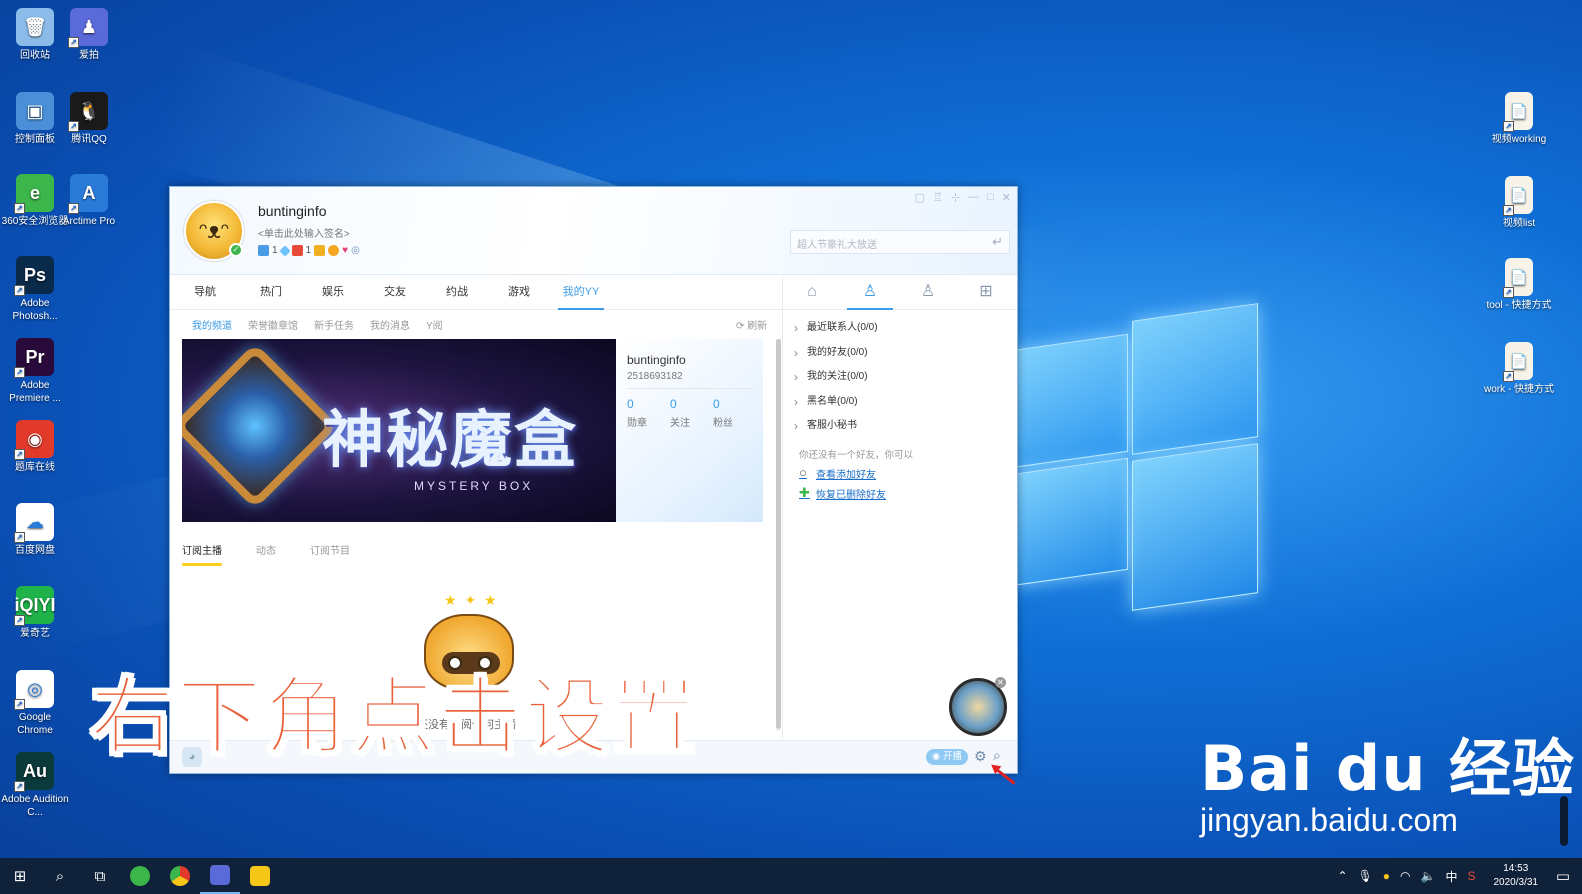 The width and height of the screenshot is (1582, 894). Describe the element at coordinates (1451, 876) in the screenshot. I see `ime-indicator: 中` at that location.